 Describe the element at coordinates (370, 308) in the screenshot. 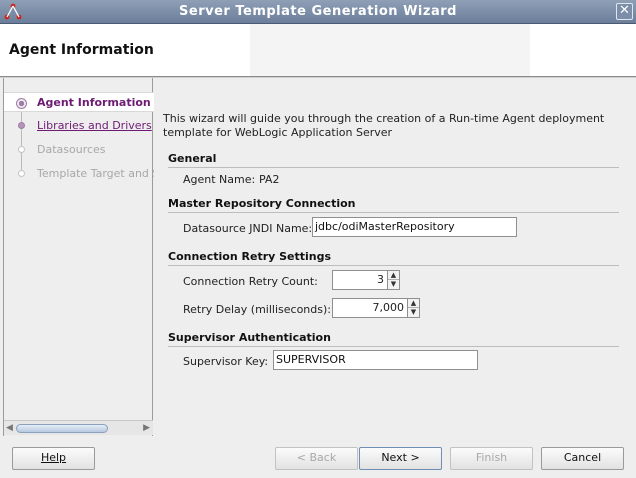

I see `retry-delay-field: 7,000` at that location.